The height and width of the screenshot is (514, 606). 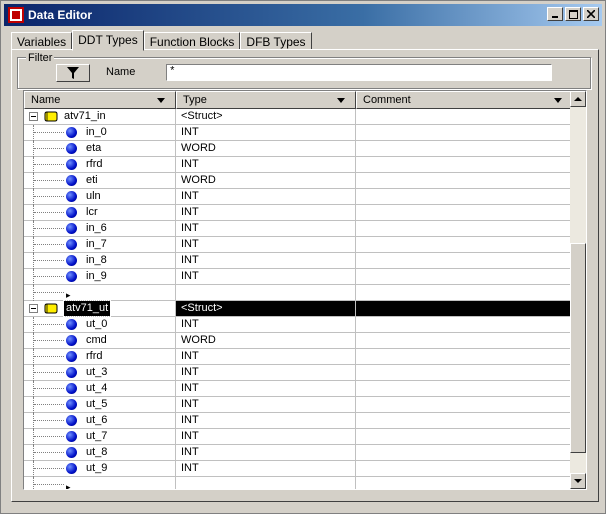 I want to click on name-cell: rfrd, so click(x=100, y=357).